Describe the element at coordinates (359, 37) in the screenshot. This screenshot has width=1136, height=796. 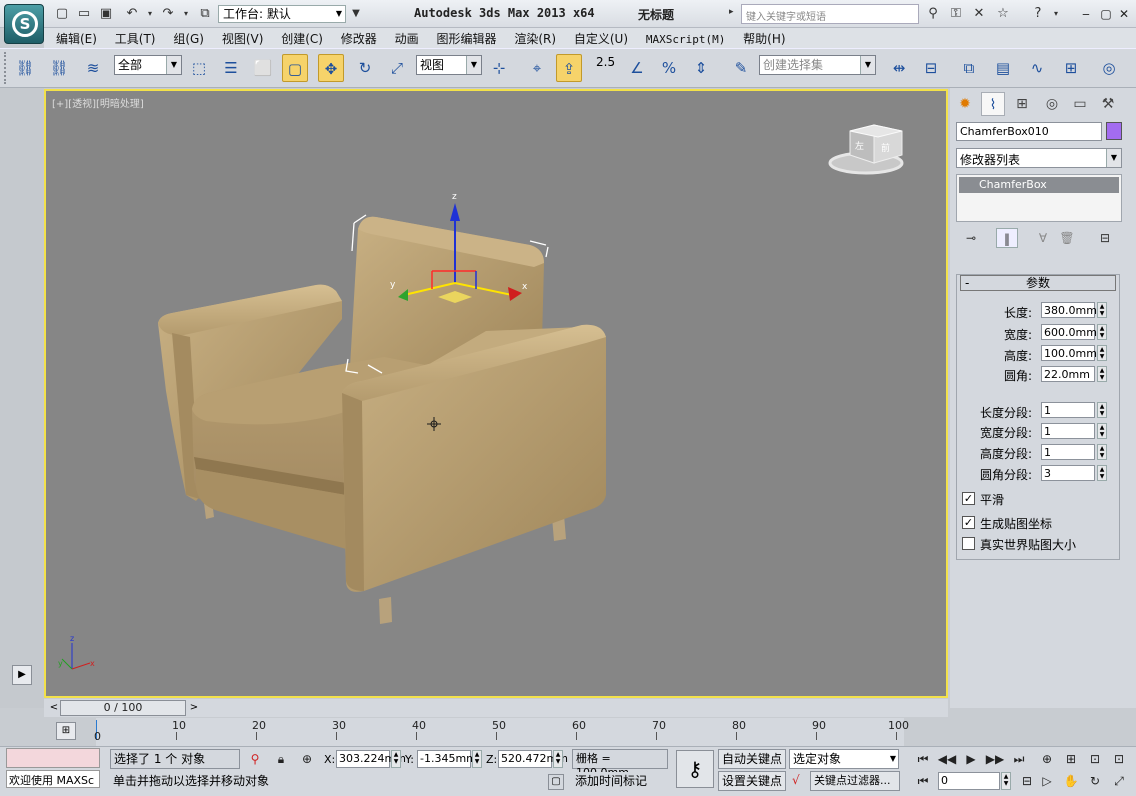
I see `menu-modifiers: 修改器` at that location.